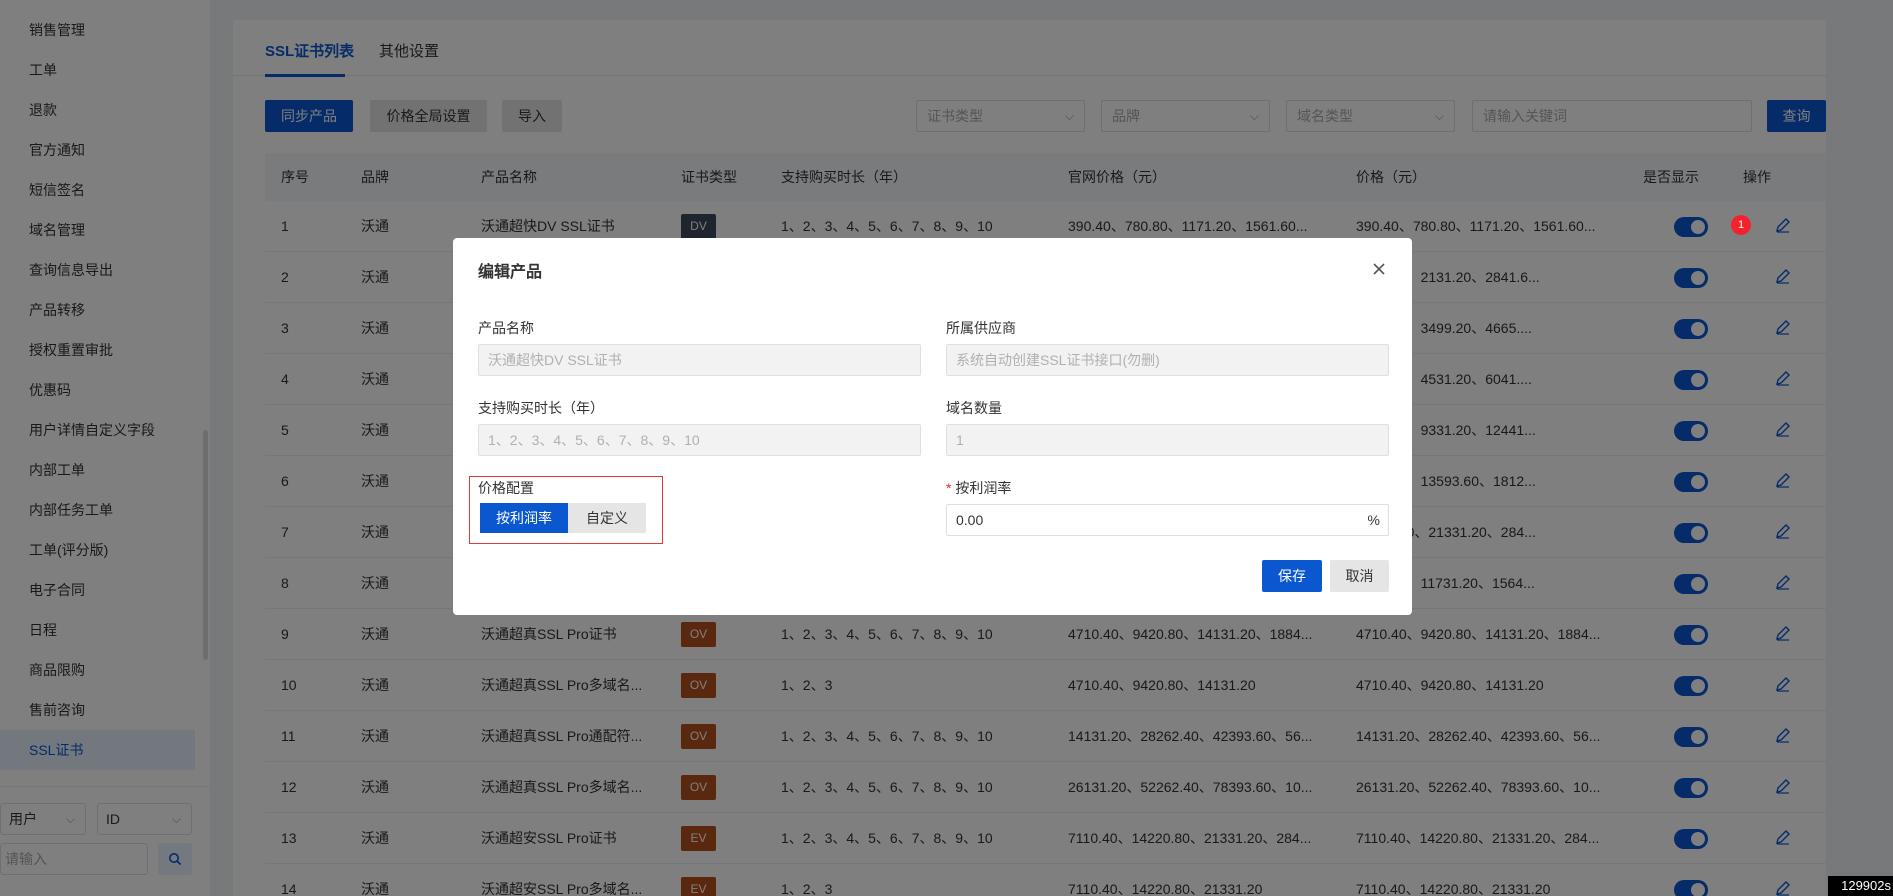 This screenshot has height=896, width=1893. I want to click on supplier-value: 系统自动创建SSL证书接口(勿删), so click(1058, 360).